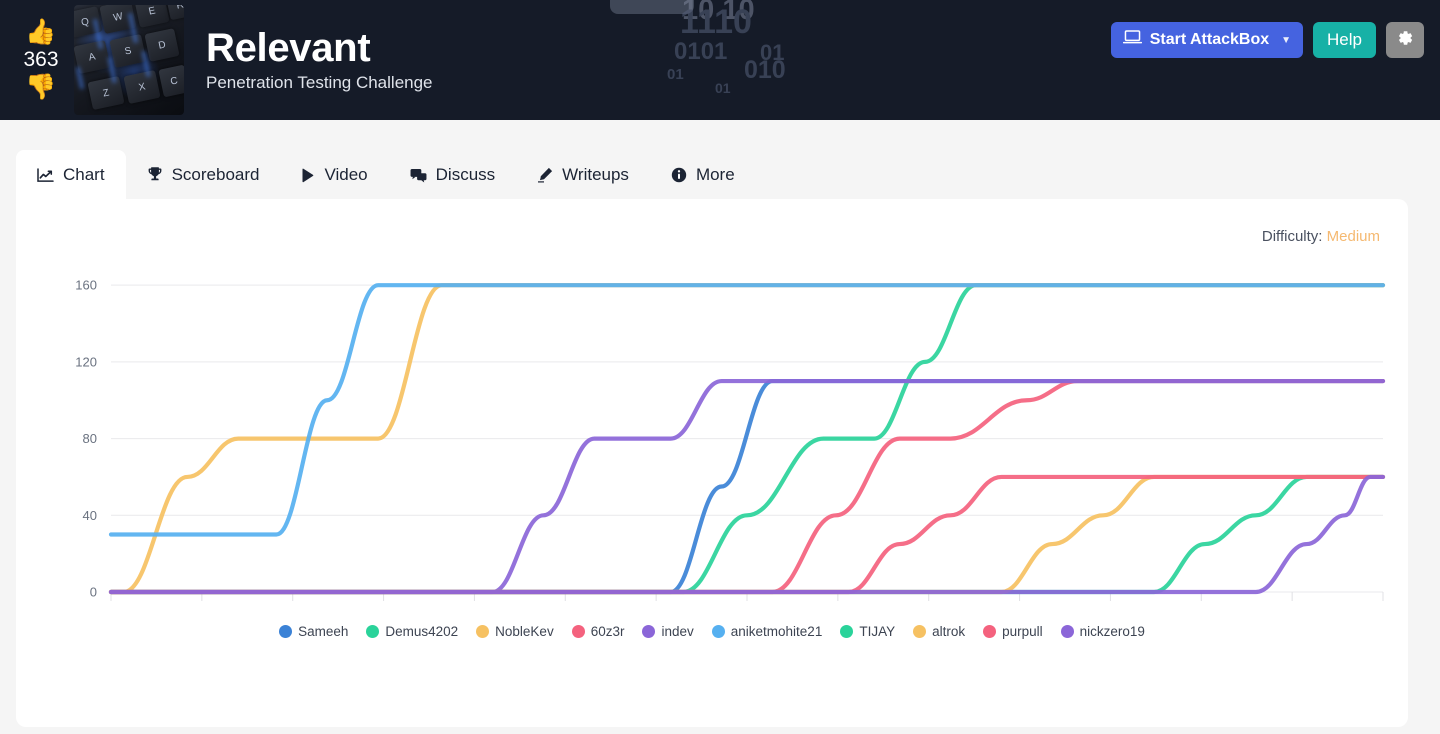 Image resolution: width=1440 pixels, height=734 pixels. Describe the element at coordinates (1292, 236) in the screenshot. I see `difficulty-label: Difficulty:` at that location.